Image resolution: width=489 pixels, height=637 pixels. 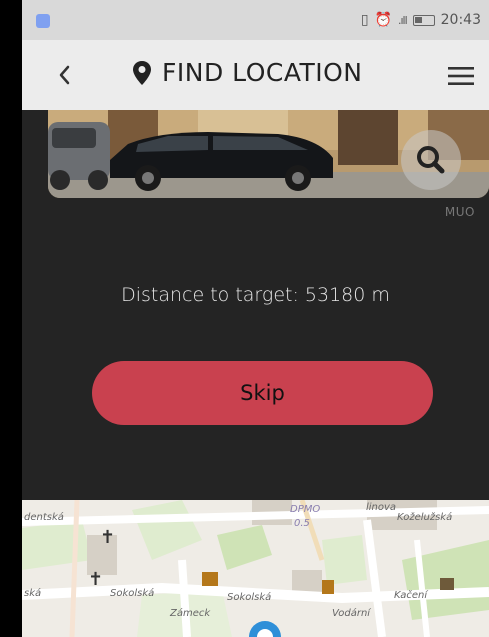 I want to click on signal-icon: .ıll, so click(x=402, y=20).